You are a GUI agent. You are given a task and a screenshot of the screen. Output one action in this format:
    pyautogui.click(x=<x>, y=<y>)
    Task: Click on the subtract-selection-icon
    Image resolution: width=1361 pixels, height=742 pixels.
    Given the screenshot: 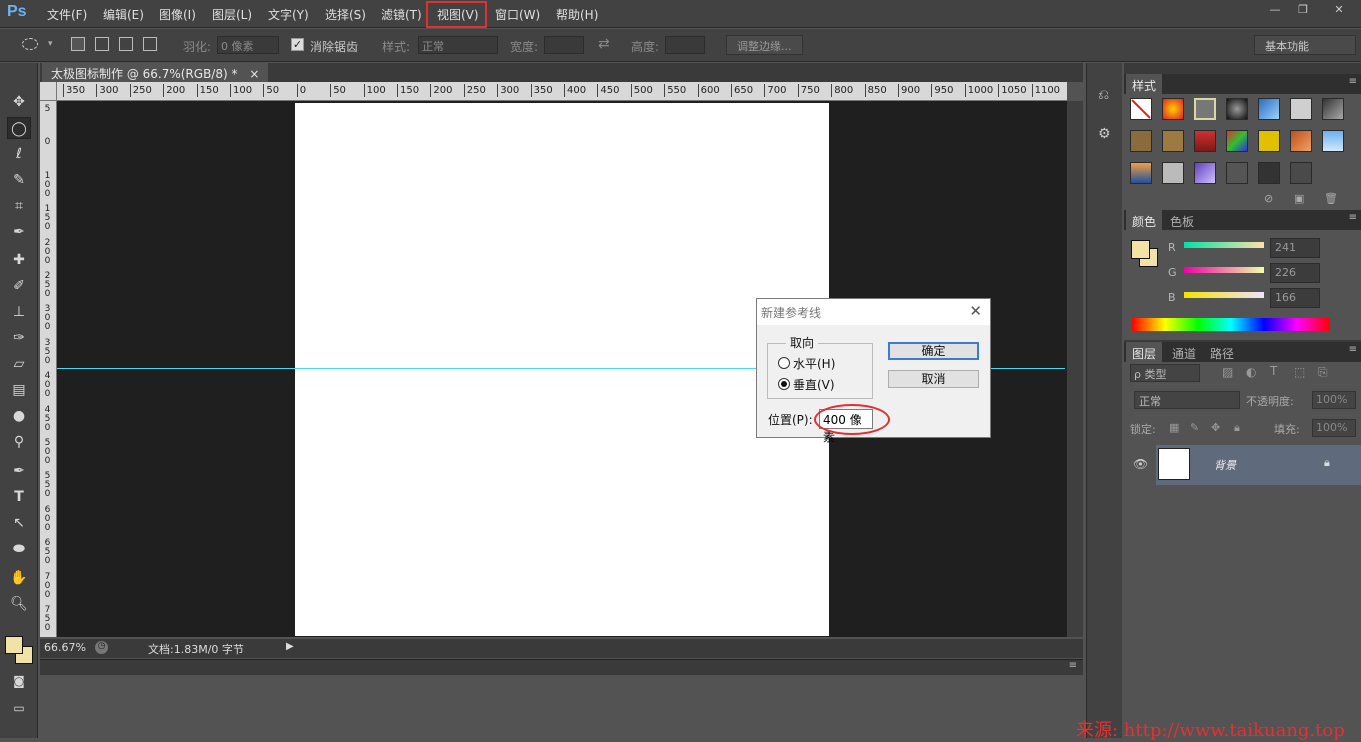 What is the action you would take?
    pyautogui.click(x=126, y=44)
    